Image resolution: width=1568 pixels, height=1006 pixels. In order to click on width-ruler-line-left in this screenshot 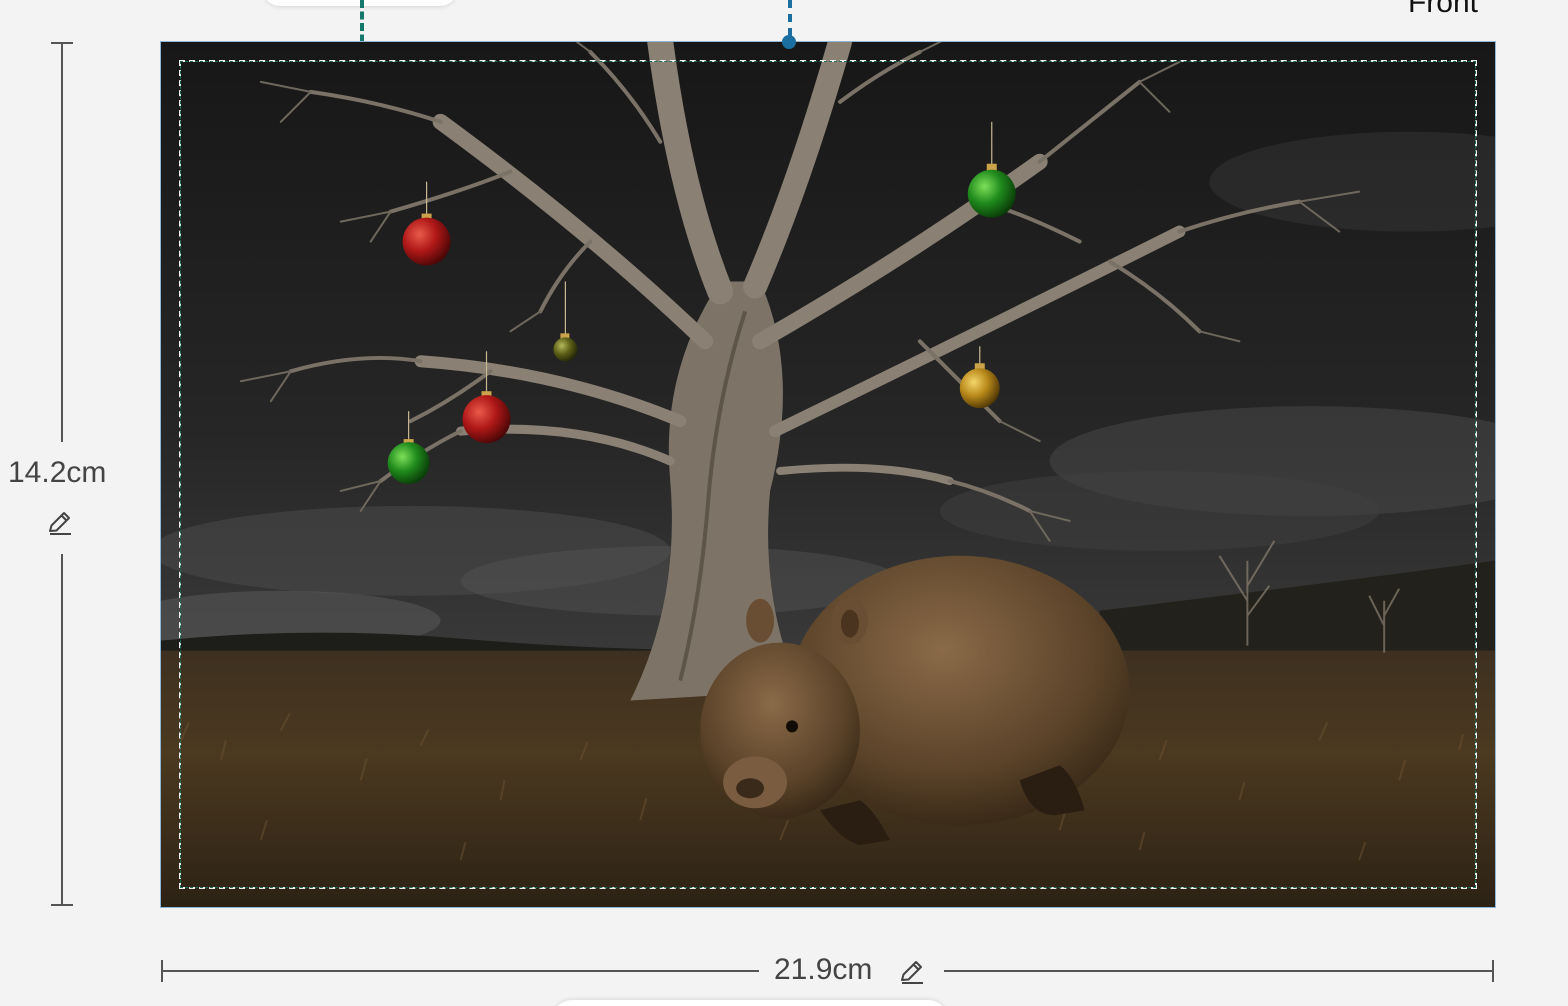, I will do `click(460, 971)`.